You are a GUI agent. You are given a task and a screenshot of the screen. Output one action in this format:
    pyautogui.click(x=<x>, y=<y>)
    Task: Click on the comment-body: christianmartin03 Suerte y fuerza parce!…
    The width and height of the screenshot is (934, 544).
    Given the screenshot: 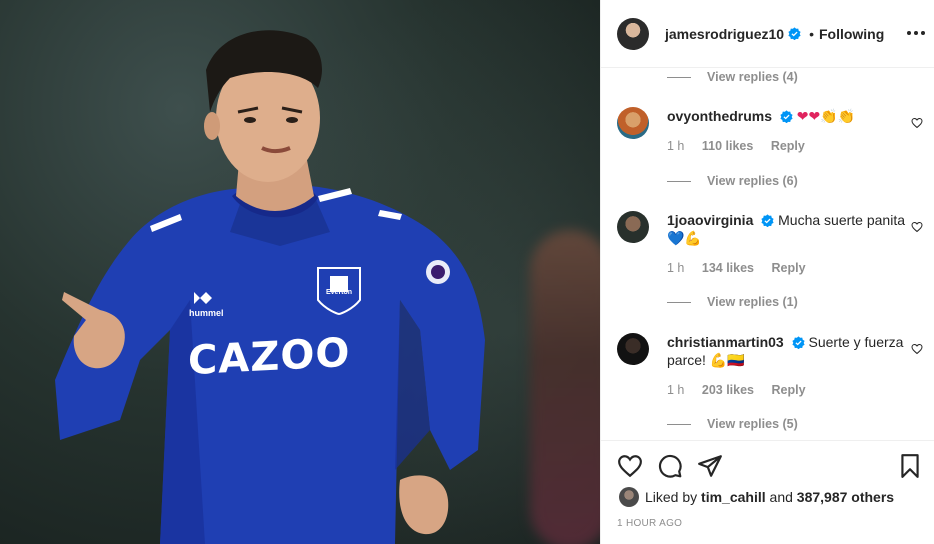 What is the action you would take?
    pyautogui.click(x=789, y=351)
    